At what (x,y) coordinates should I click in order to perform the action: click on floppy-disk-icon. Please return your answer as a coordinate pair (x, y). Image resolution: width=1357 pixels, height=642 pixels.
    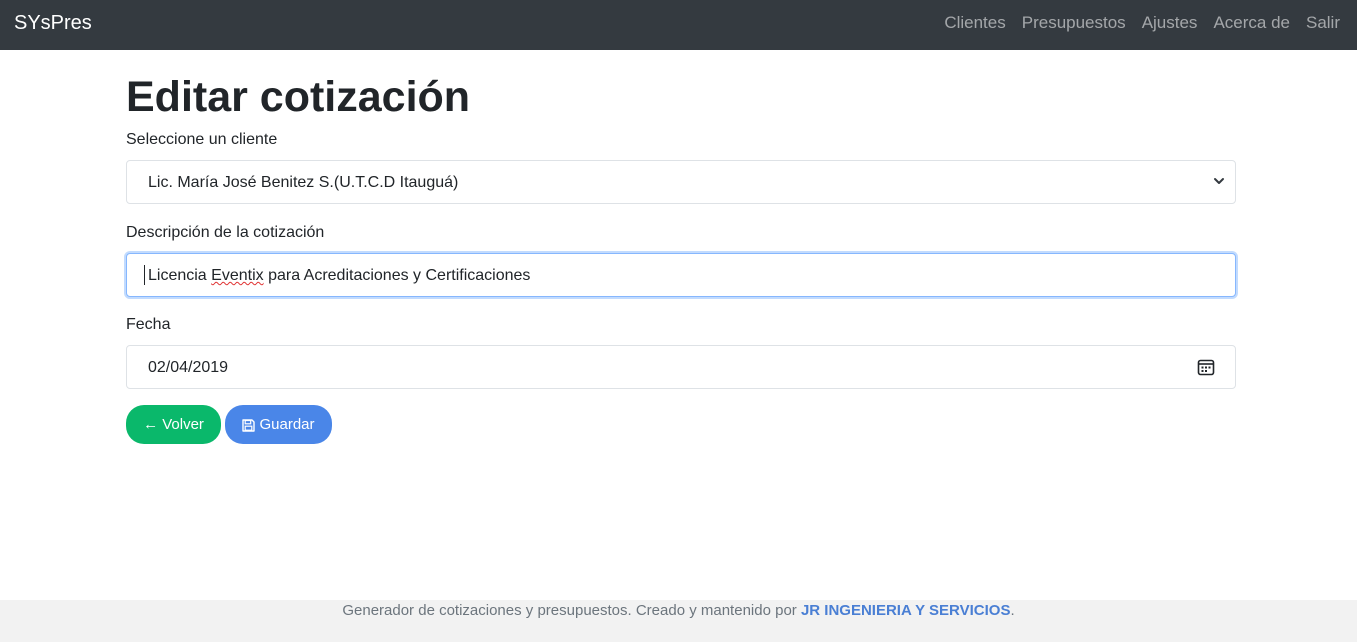
    Looking at the image, I should click on (249, 425).